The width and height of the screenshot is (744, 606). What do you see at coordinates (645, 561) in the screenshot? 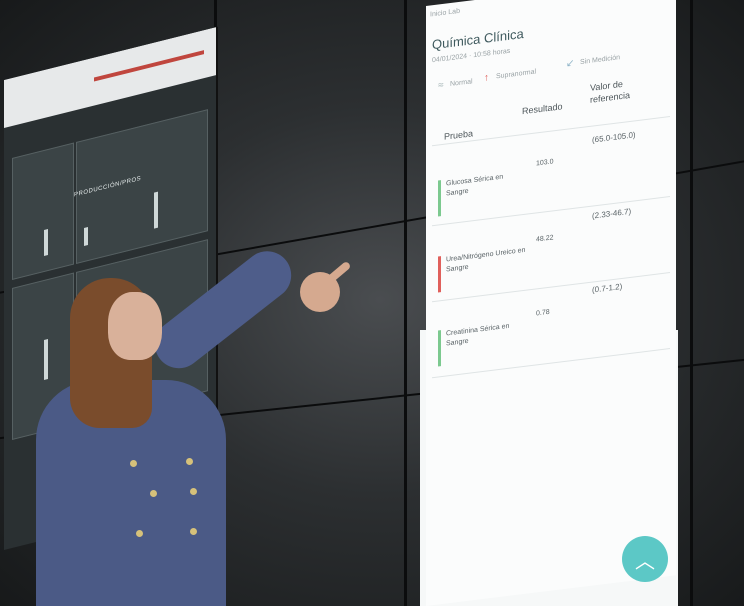
I see `chevron-up-icon: ︿` at bounding box center [645, 561].